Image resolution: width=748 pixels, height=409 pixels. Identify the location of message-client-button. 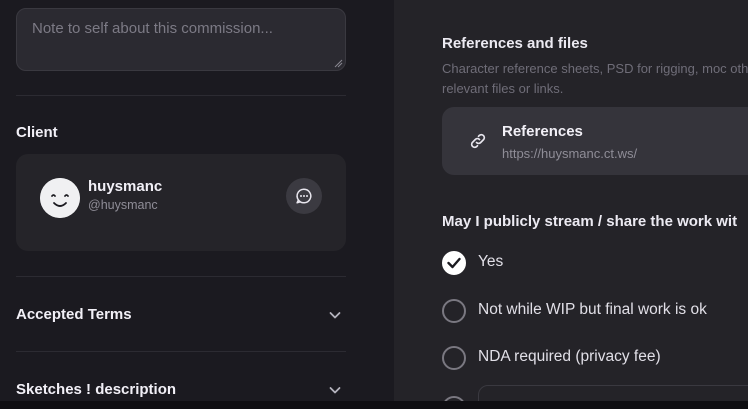
(304, 196).